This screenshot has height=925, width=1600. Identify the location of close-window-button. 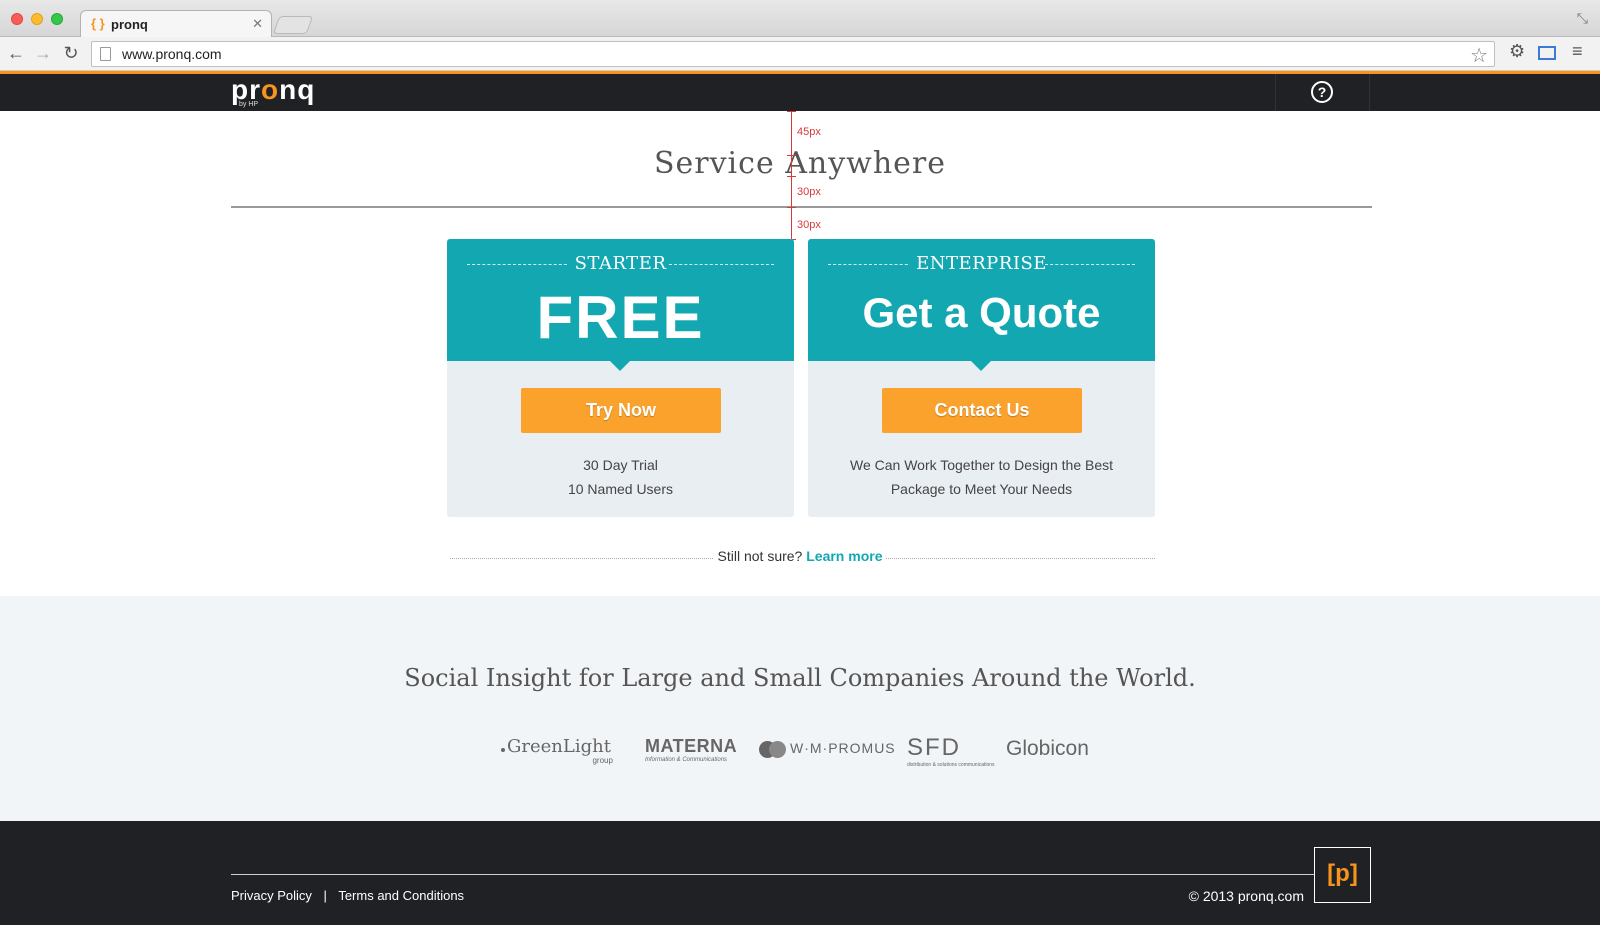
(17, 19).